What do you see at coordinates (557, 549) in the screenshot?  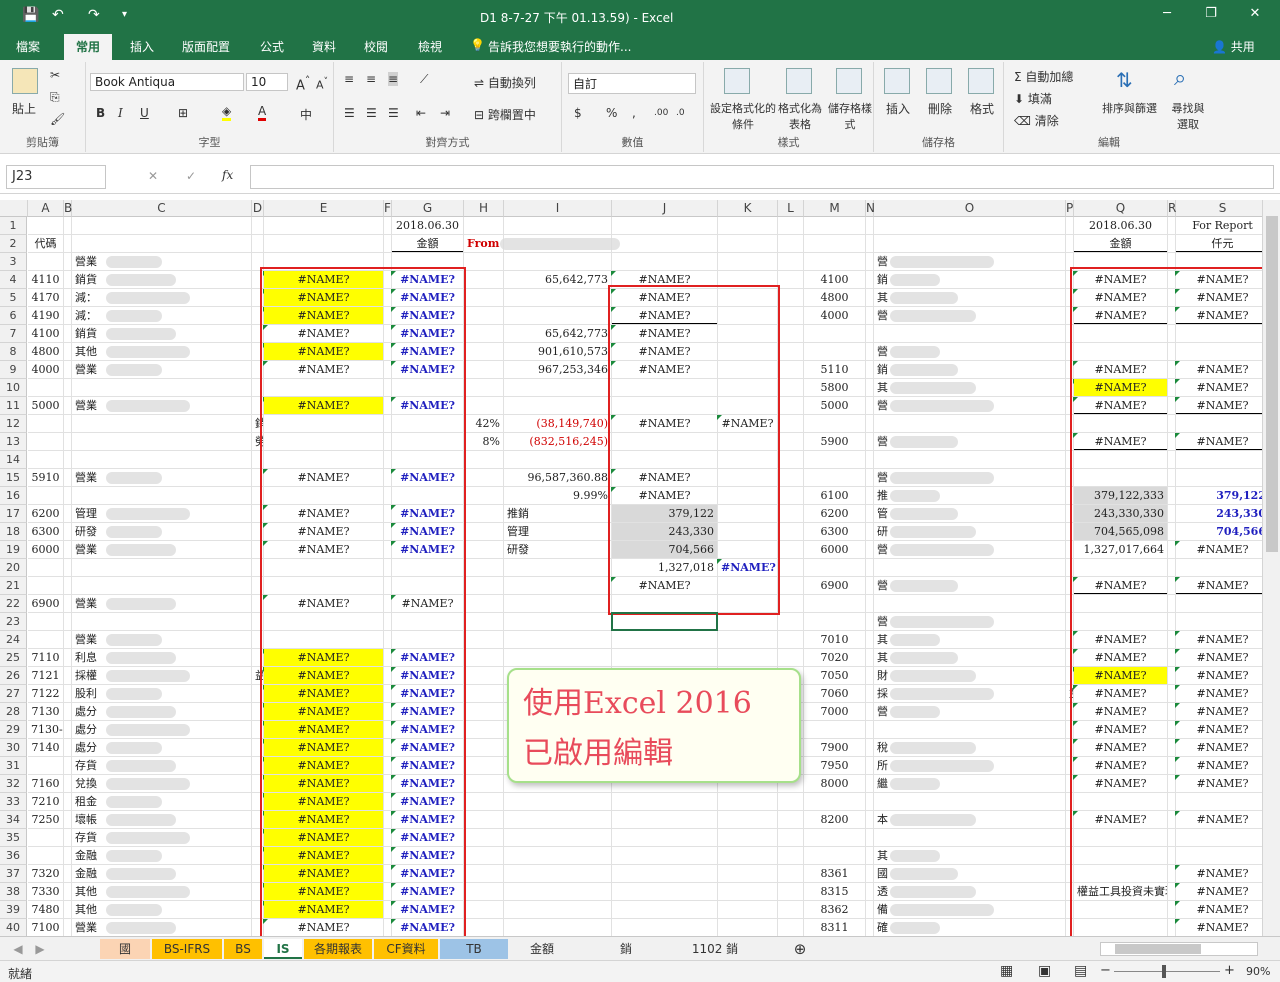 I see `cell-I19: 研發` at bounding box center [557, 549].